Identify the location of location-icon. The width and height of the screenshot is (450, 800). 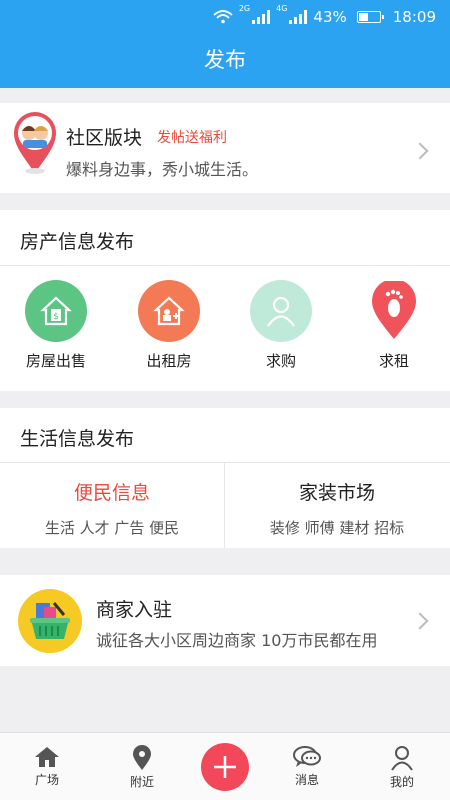
(142, 757).